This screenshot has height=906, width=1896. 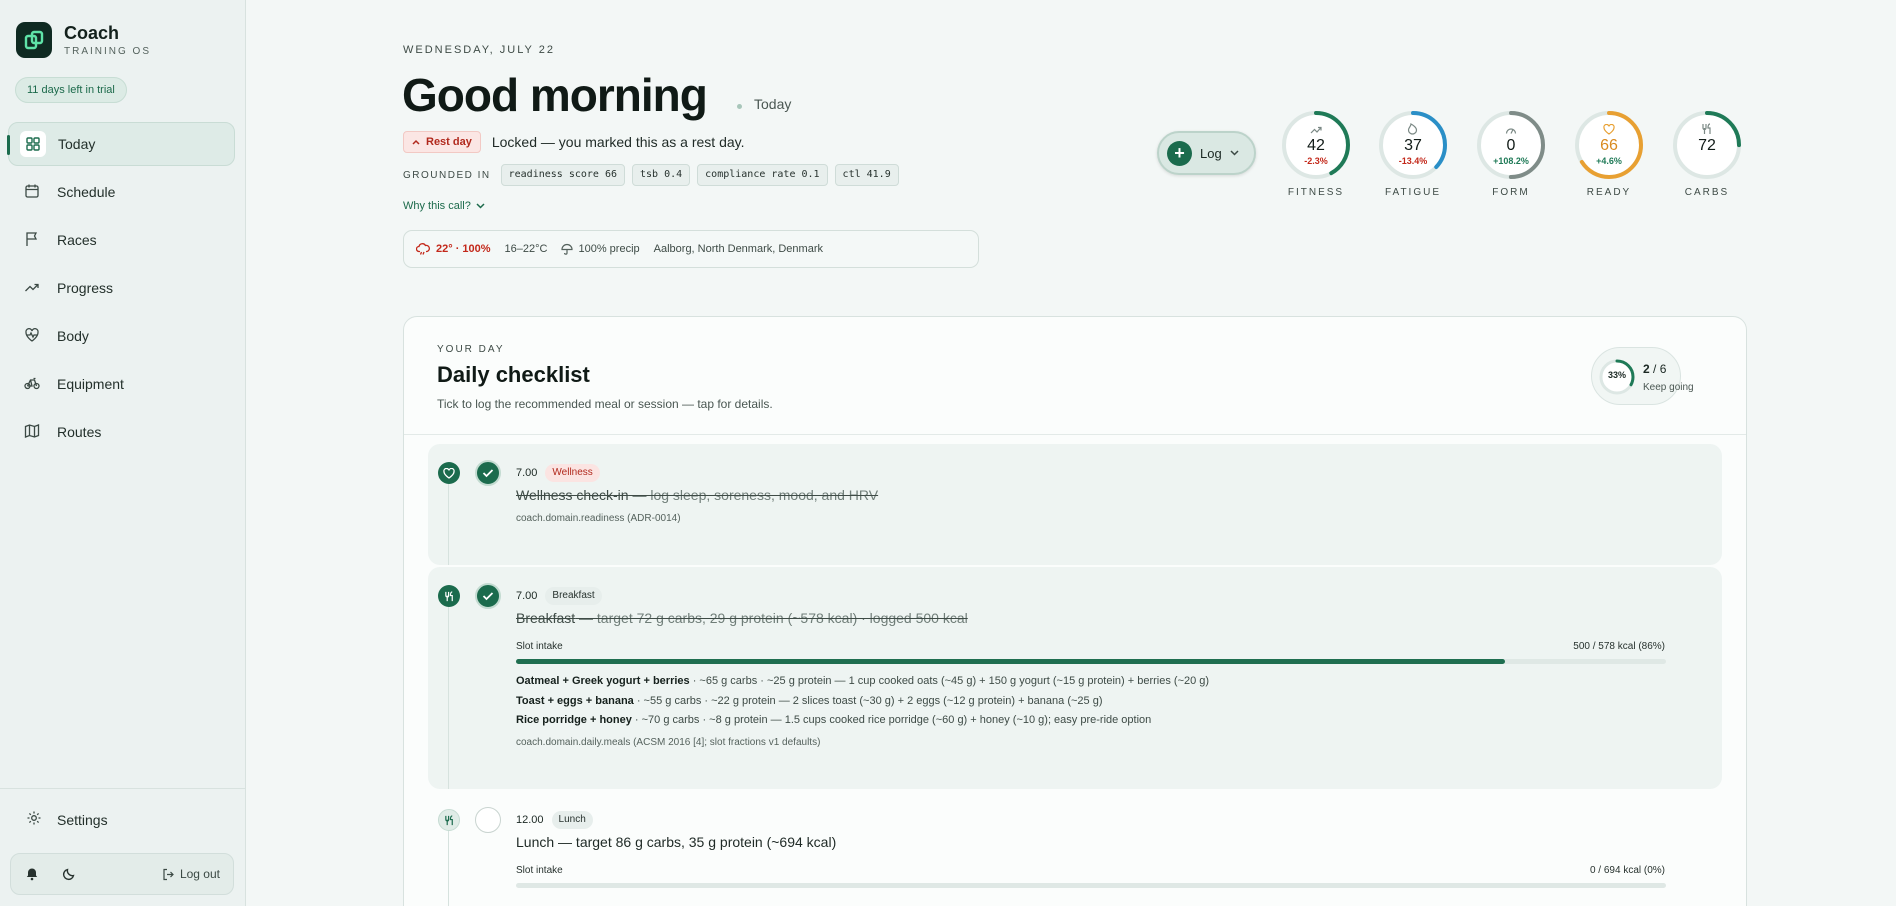 I want to click on gauge-fitness: 42 -2.3% FITNESS, so click(x=1316, y=154).